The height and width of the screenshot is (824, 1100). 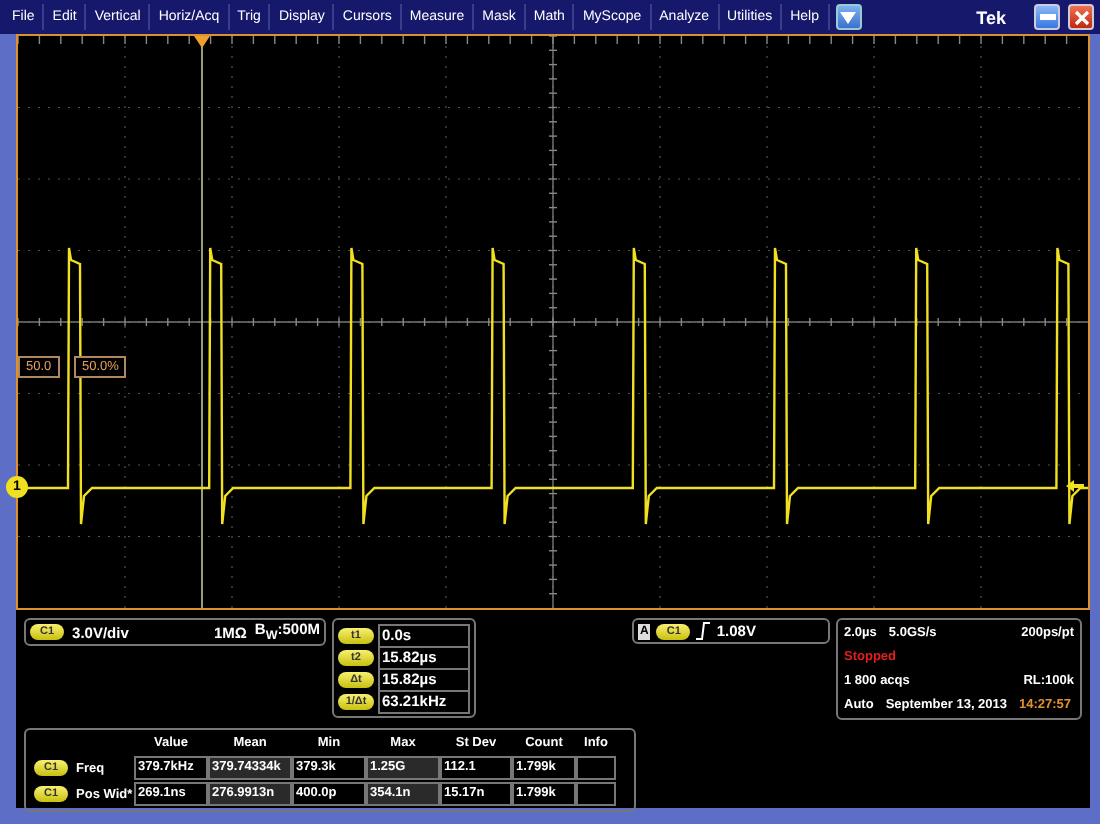 What do you see at coordinates (1075, 486) in the screenshot?
I see `trigger-level-icon` at bounding box center [1075, 486].